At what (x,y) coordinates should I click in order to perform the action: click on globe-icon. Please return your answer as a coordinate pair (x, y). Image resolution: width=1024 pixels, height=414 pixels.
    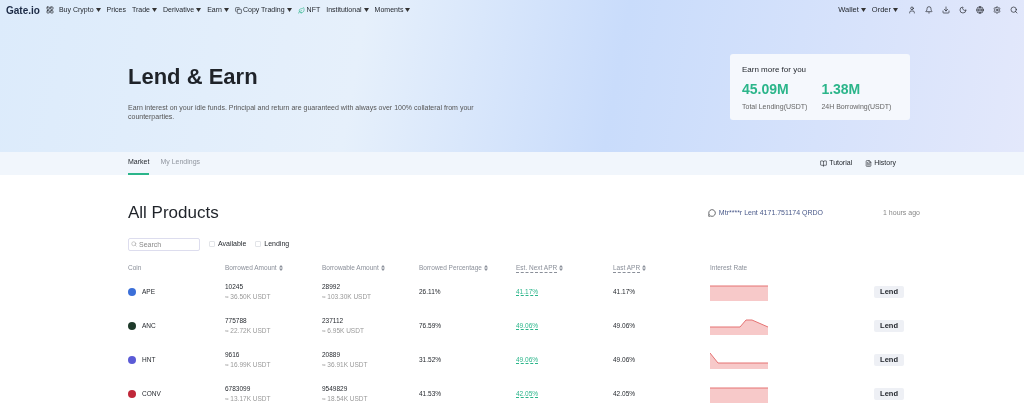
    Looking at the image, I should click on (980, 10).